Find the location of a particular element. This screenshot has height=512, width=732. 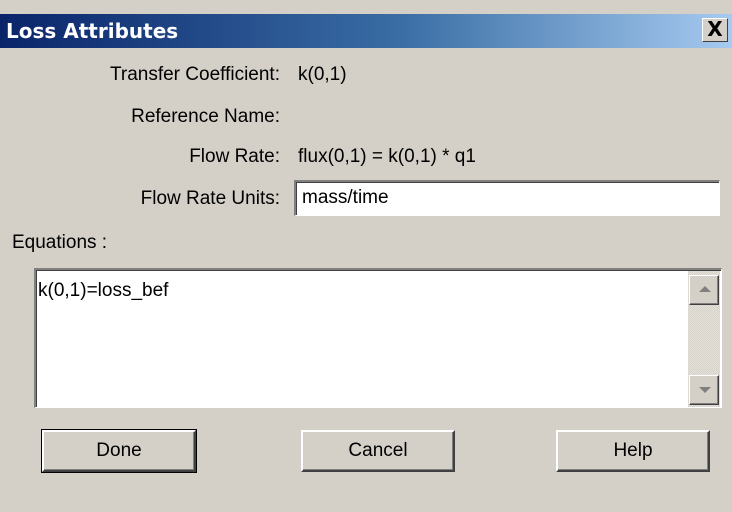

flow-rate-label: Flow Rate: is located at coordinates (234, 156).